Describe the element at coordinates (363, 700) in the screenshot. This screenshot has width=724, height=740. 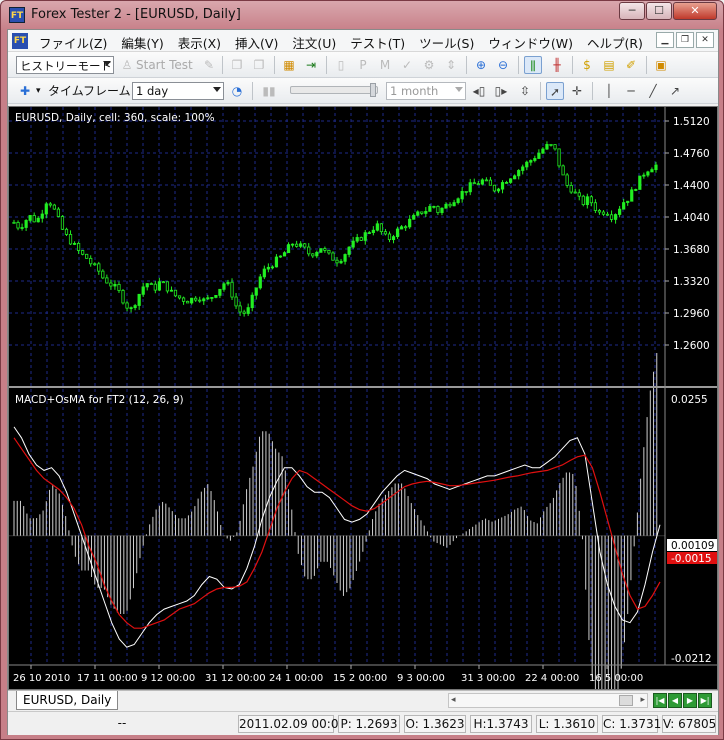
I see `chart-tab-bar: EURUSD, Daily ◂ ▸ |◀ ◀ ▶ ▶|` at that location.